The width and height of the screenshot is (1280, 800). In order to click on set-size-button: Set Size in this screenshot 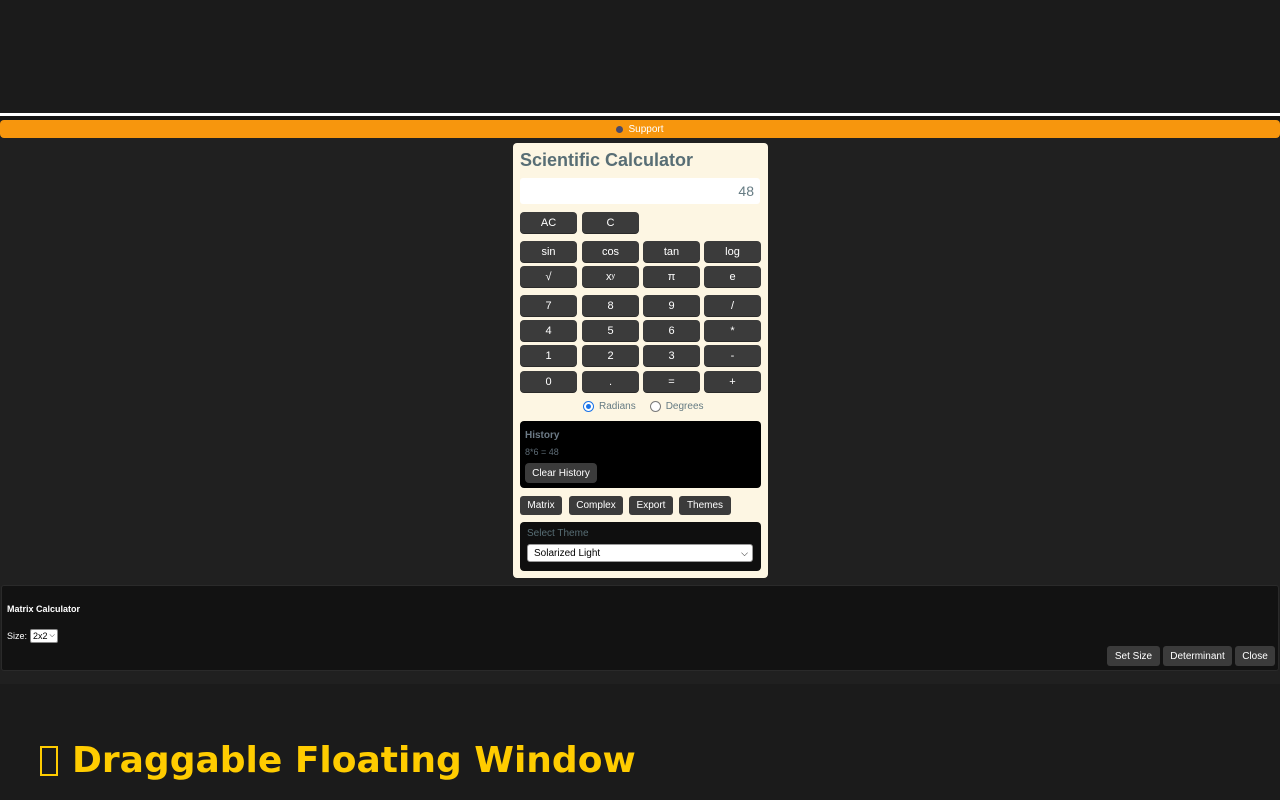, I will do `click(1133, 656)`.